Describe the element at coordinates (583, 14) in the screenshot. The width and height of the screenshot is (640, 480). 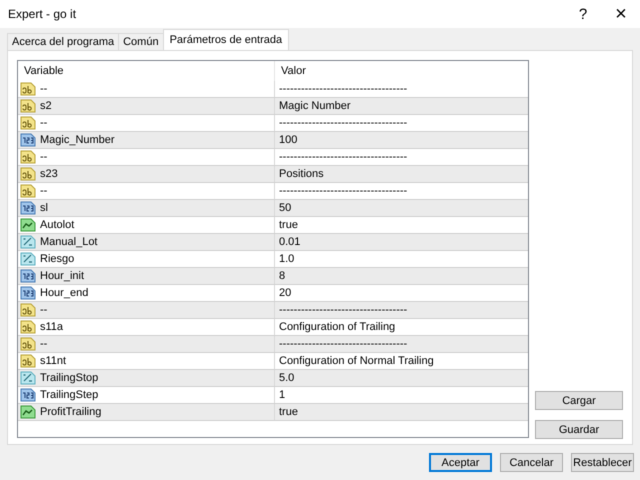
I see `help-button: ?` at that location.